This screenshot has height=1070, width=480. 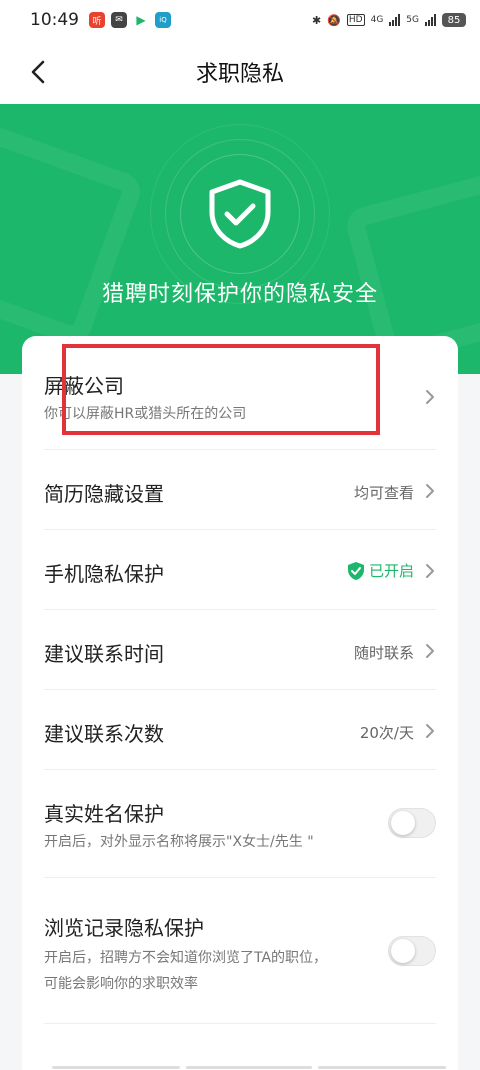 I want to click on iqiyi-app-icon: iQ, so click(x=163, y=20).